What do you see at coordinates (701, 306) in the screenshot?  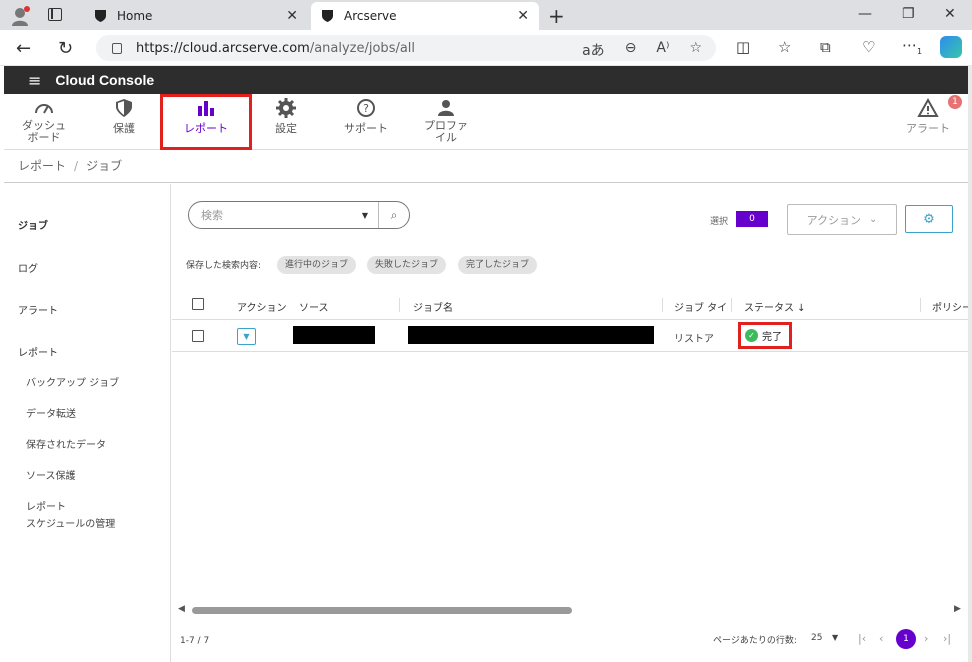 I see `column-header-job-type: ジョブ タイ` at bounding box center [701, 306].